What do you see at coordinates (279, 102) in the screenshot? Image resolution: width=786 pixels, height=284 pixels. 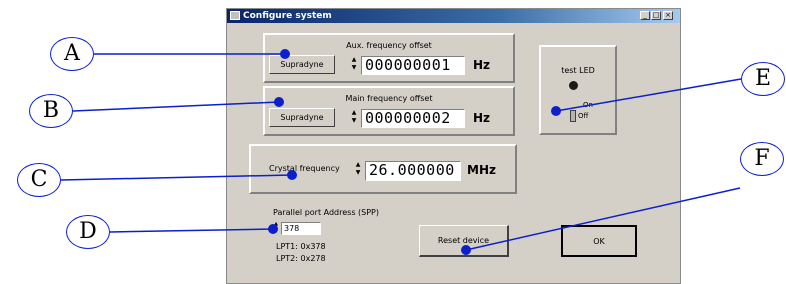 I see `callout-b-dot` at bounding box center [279, 102].